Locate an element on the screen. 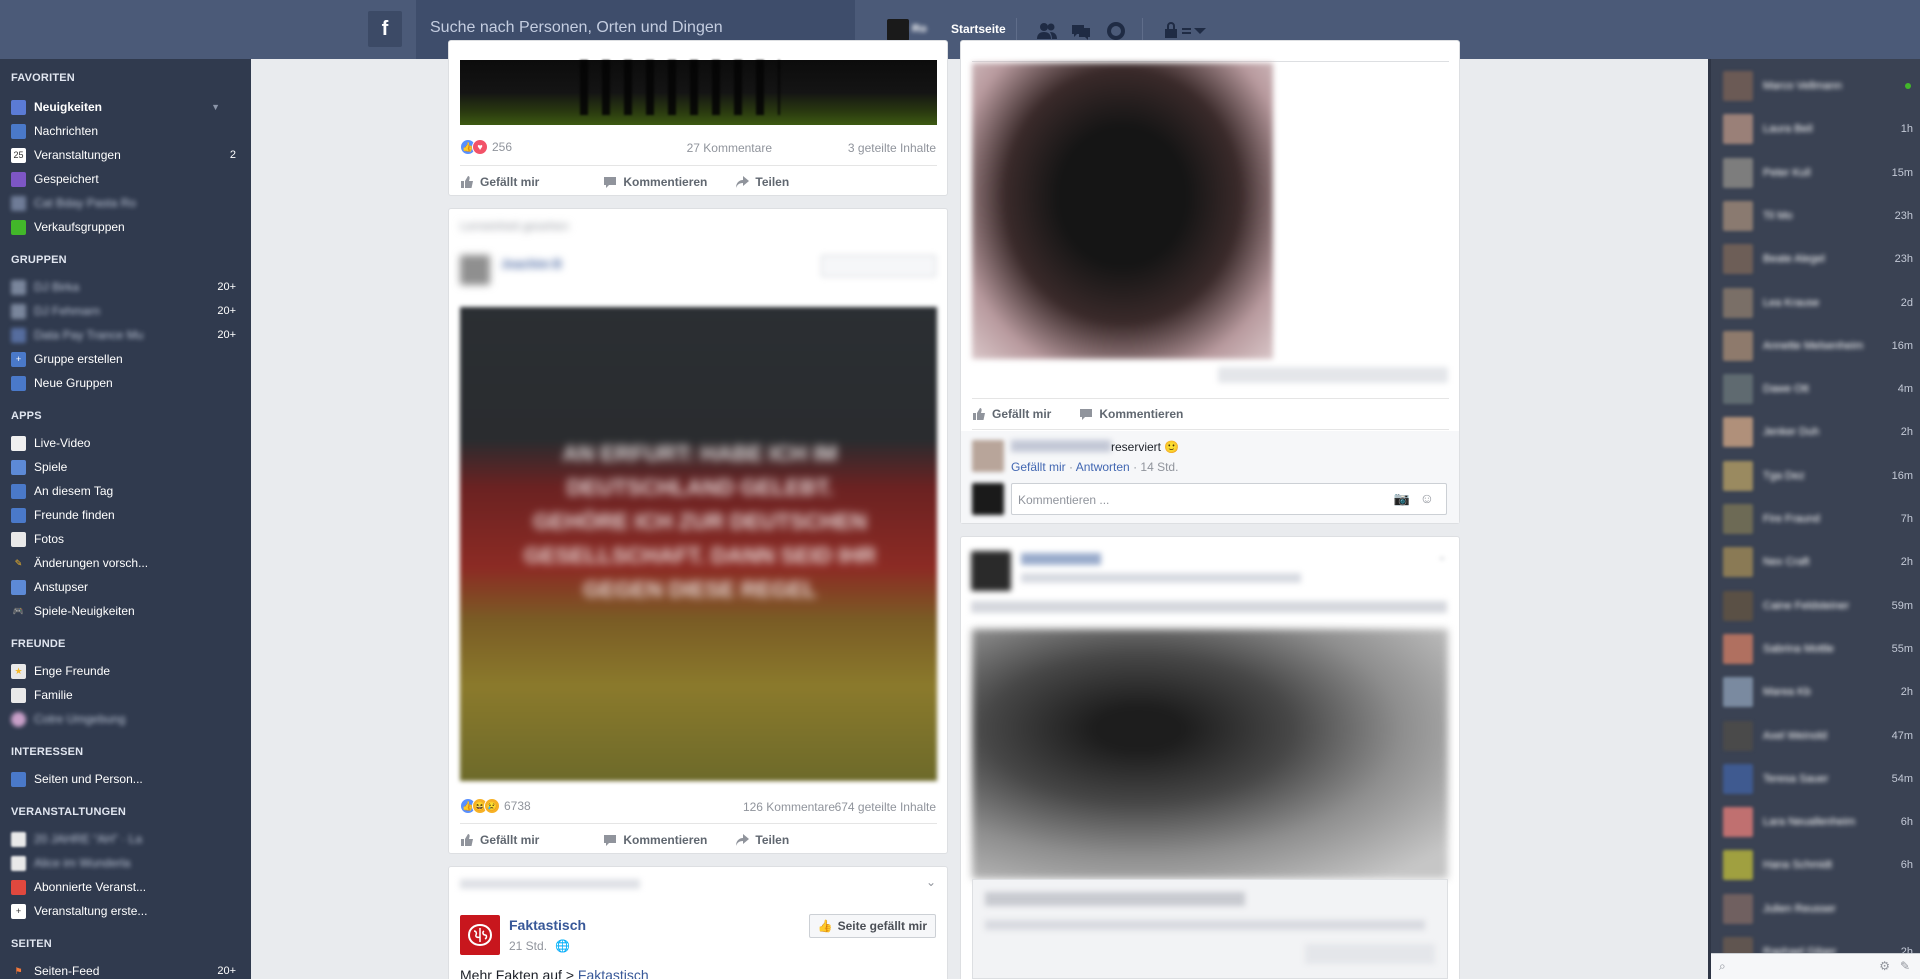 Image resolution: width=1920 pixels, height=979 pixels. sidebar-item-on-this-day: An diesem Tag is located at coordinates (123, 491).